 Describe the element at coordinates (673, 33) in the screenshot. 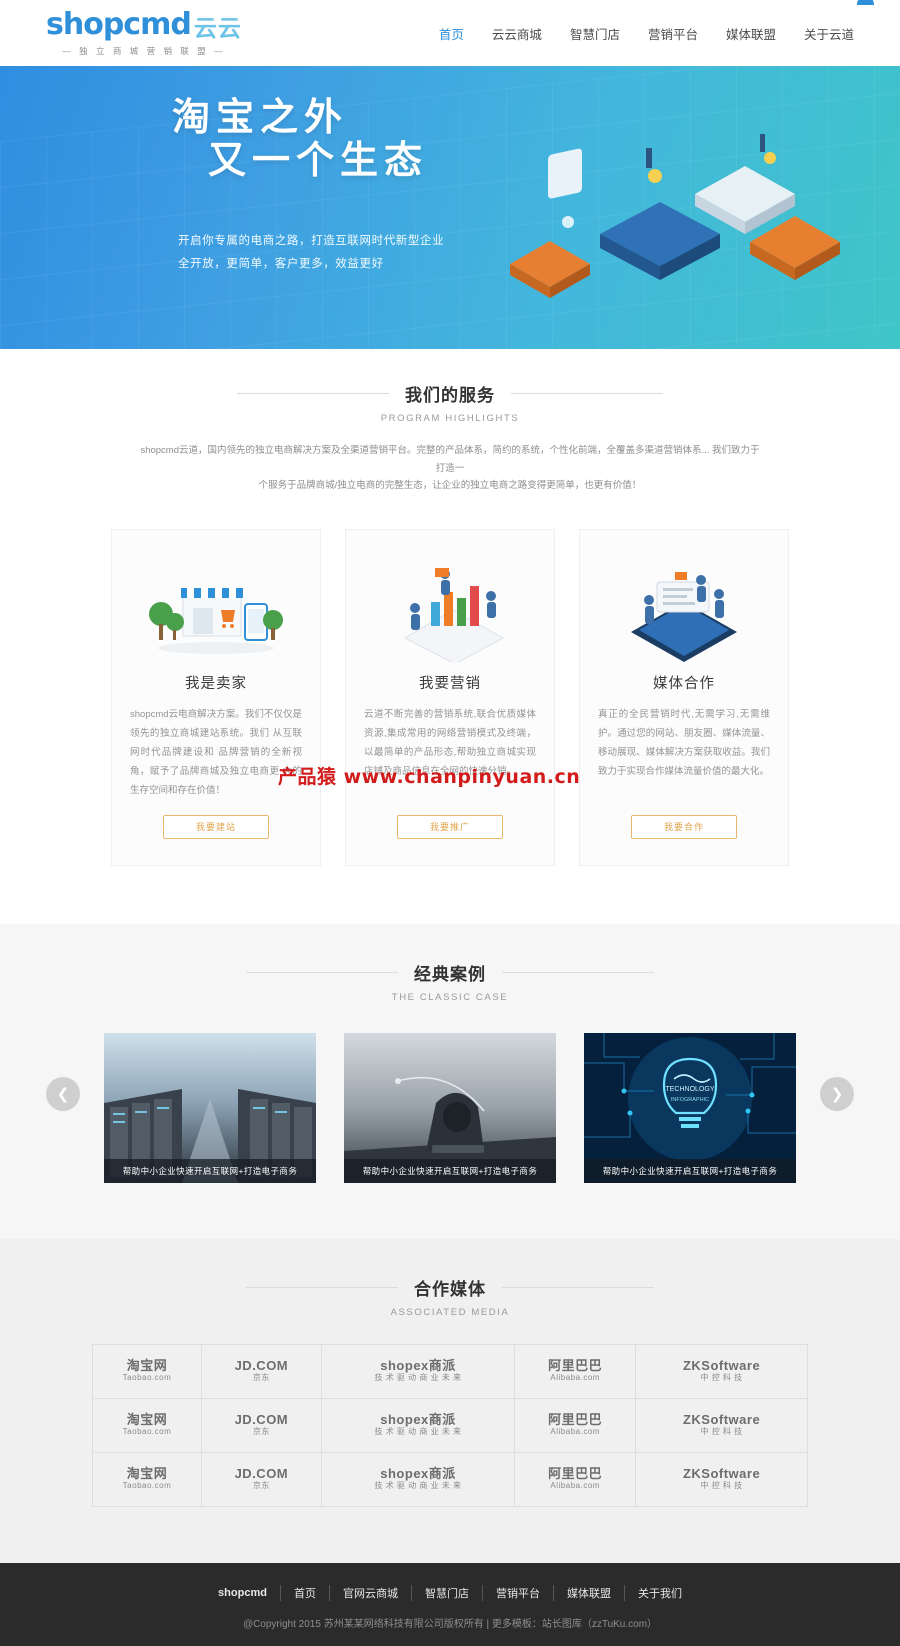

I see `nav-item-marketing: 营销平台` at that location.